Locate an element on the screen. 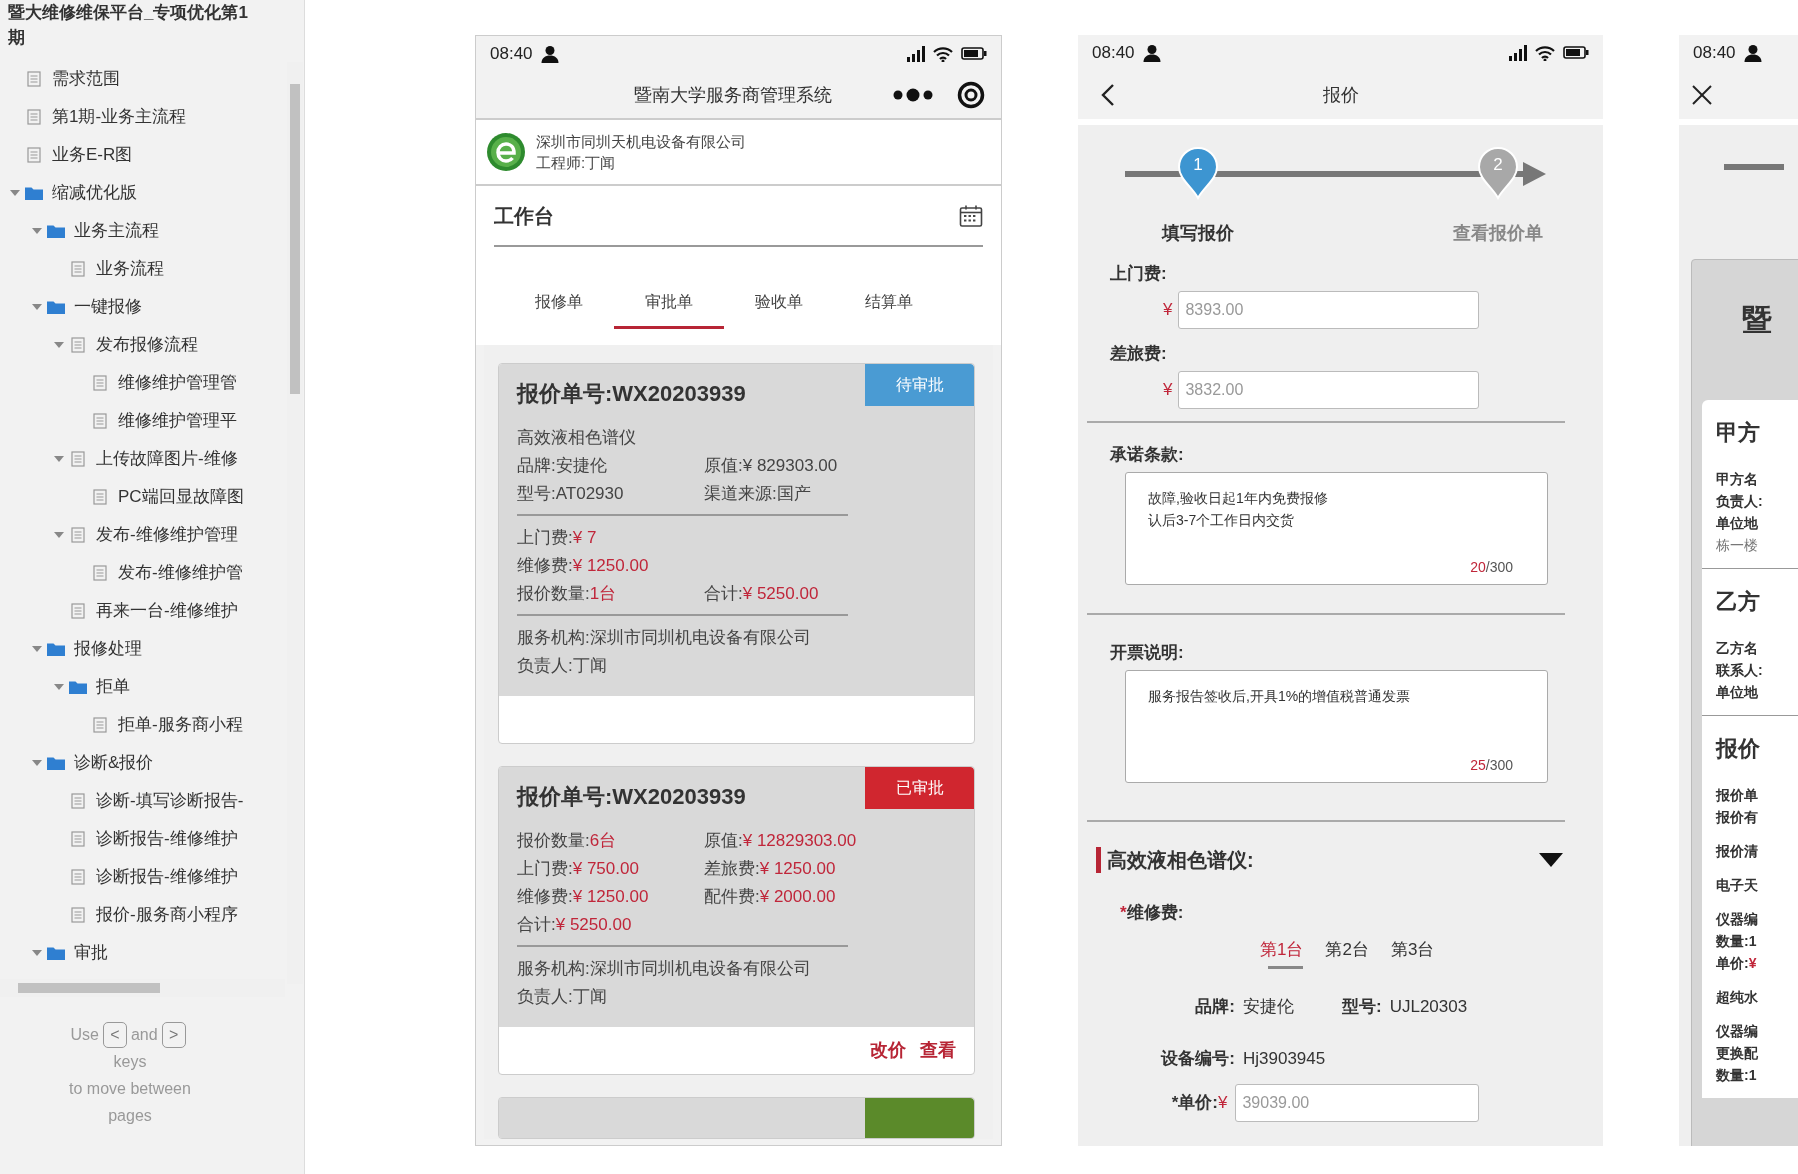  character-count: 20/300 is located at coordinates (1491, 567).